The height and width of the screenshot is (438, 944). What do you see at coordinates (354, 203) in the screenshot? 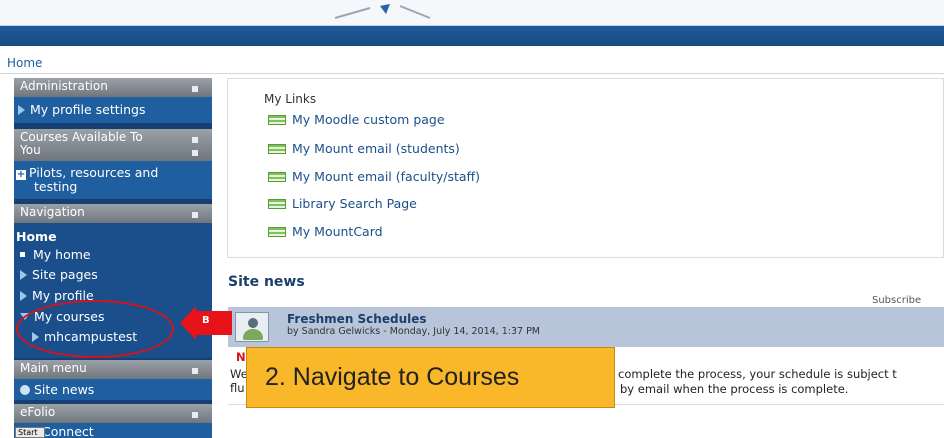
I see `link-label: Library Search Page` at bounding box center [354, 203].